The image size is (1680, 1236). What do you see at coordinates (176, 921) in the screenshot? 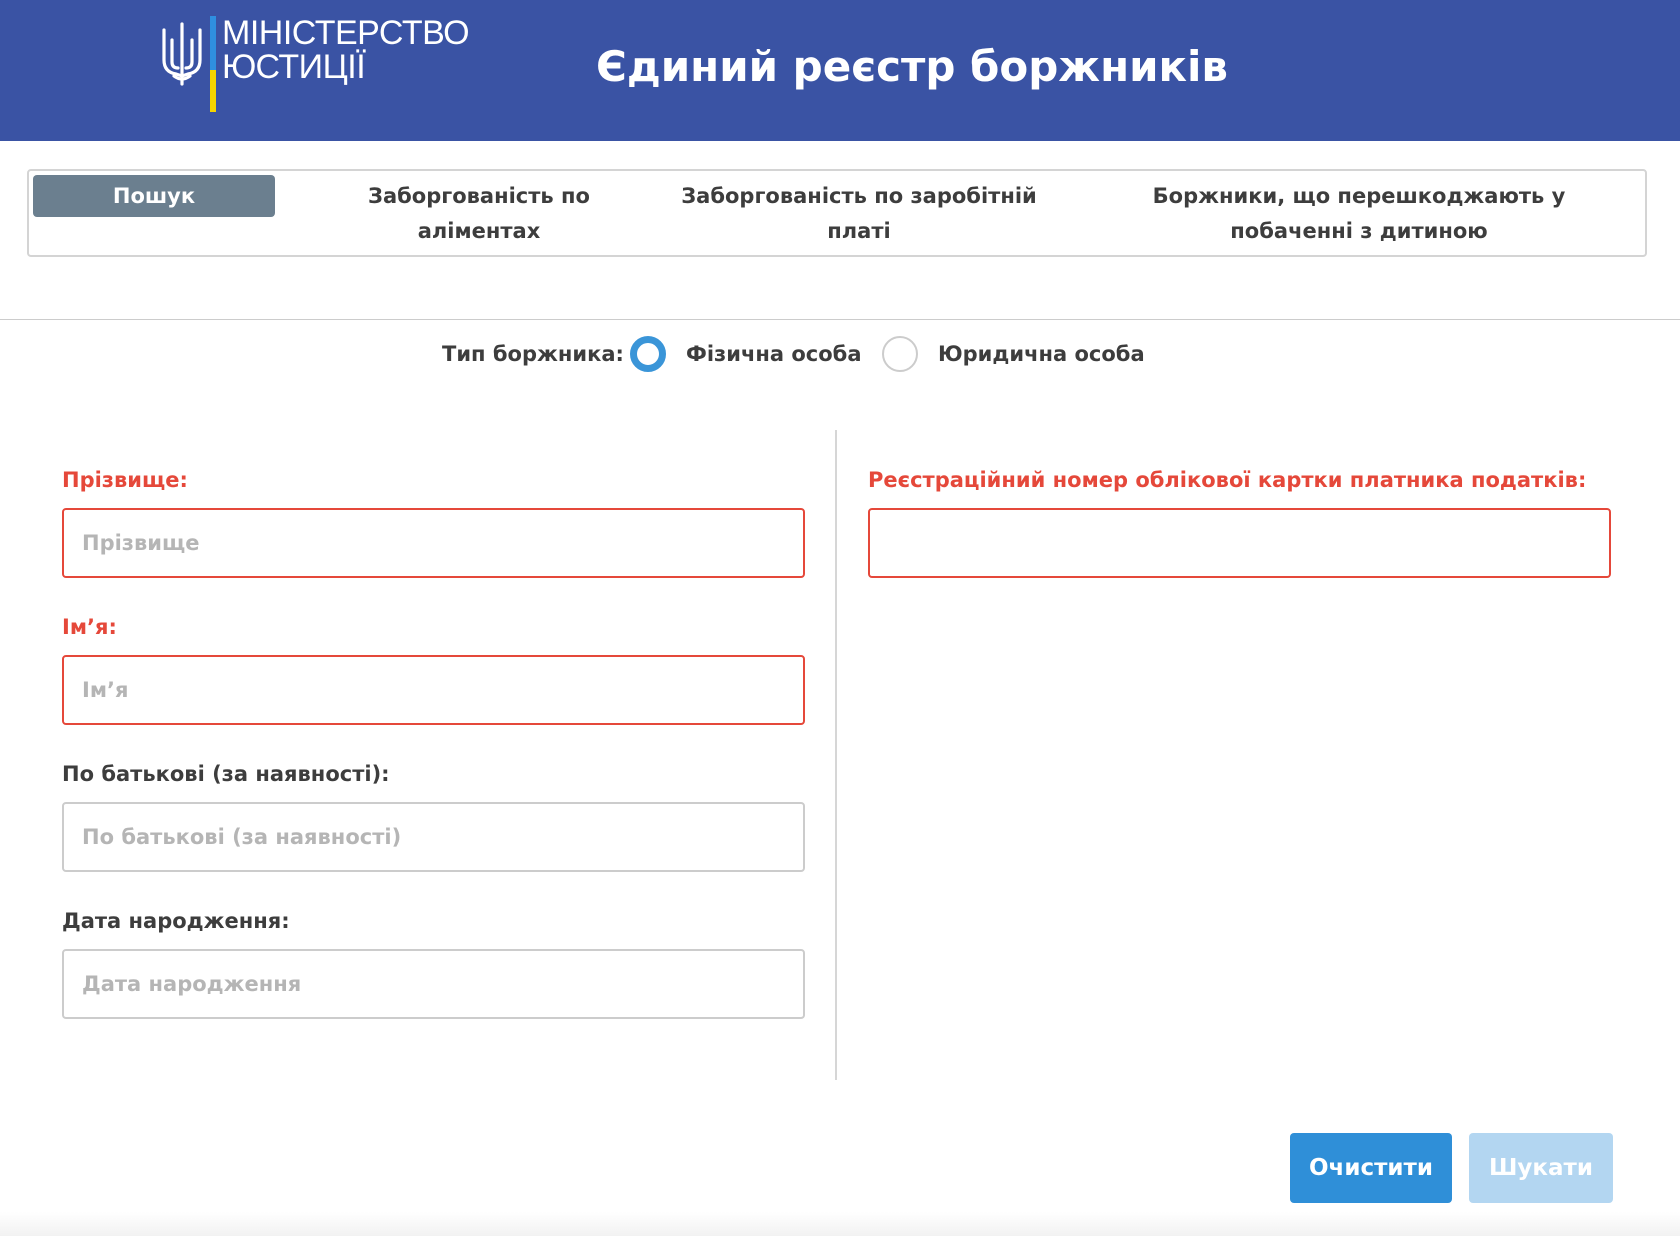
I see `birth-date-label: Дата народження:` at bounding box center [176, 921].